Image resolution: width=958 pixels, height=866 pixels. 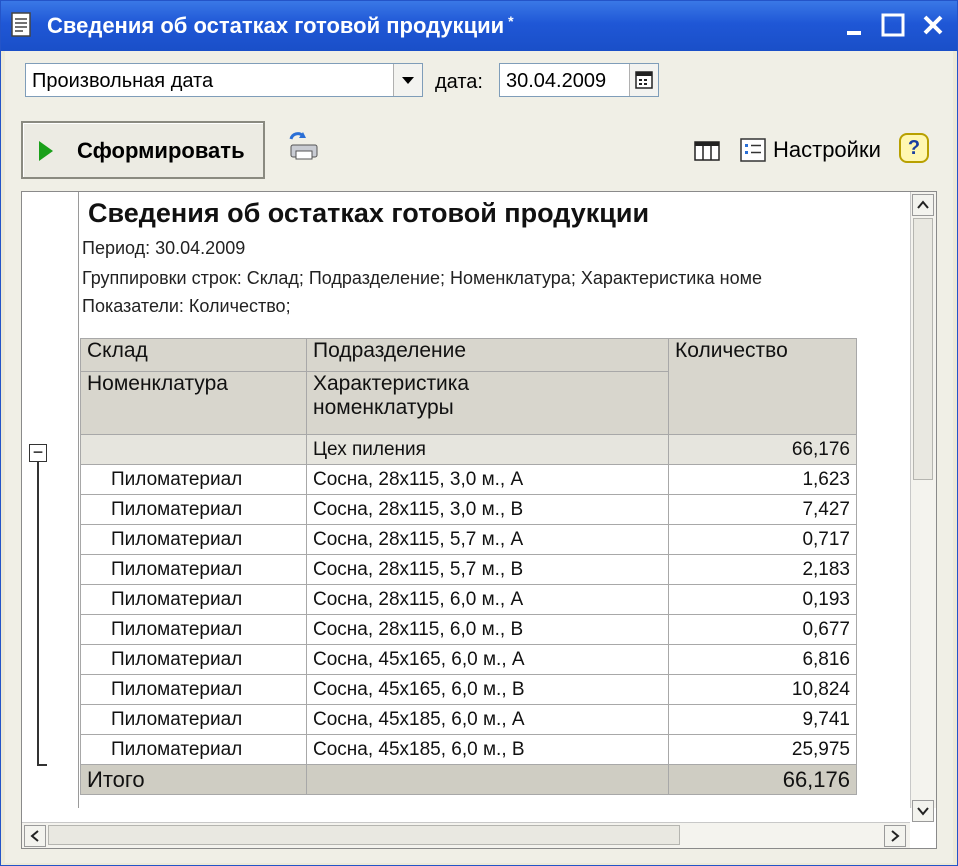 I want to click on chevron-up-icon, so click(x=923, y=204).